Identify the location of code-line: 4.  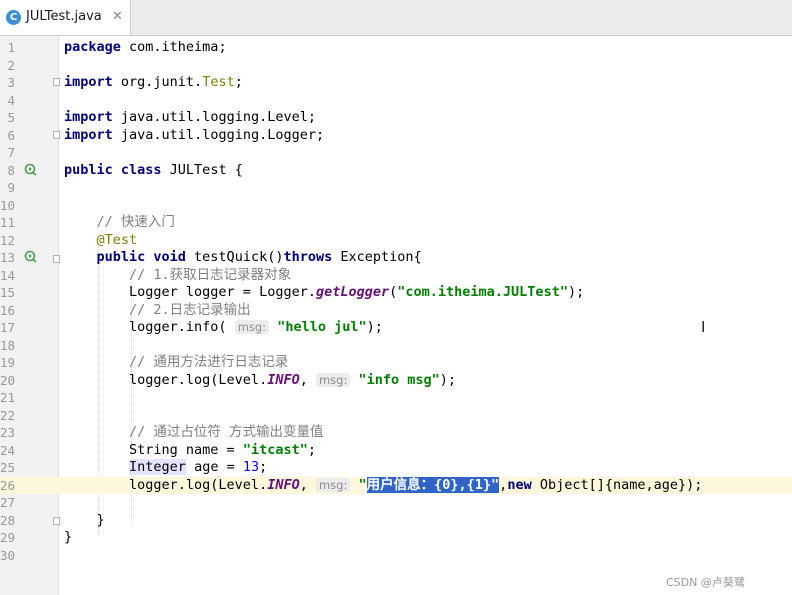
(396, 101).